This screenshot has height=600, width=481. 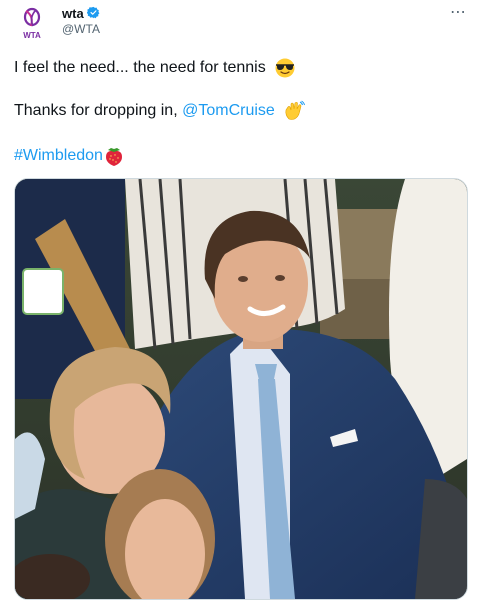 What do you see at coordinates (73, 13) in the screenshot?
I see `author-display-name: wta` at bounding box center [73, 13].